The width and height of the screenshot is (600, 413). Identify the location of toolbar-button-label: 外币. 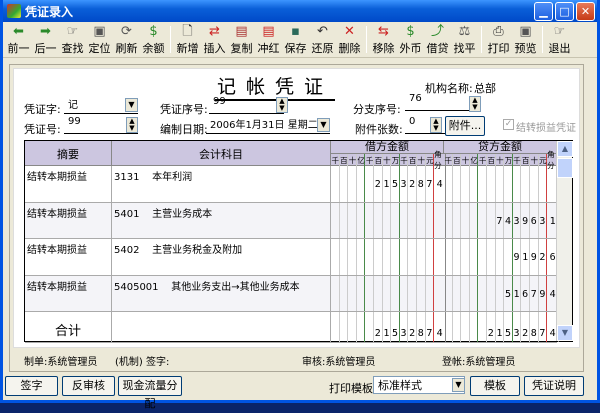
(410, 48).